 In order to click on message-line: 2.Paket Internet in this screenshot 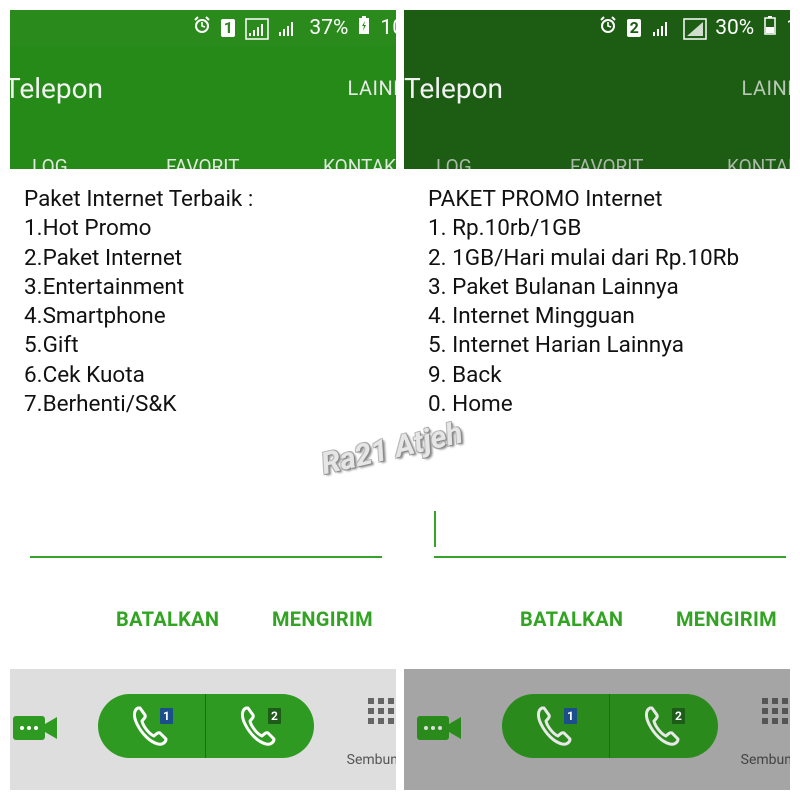, I will do `click(103, 257)`.